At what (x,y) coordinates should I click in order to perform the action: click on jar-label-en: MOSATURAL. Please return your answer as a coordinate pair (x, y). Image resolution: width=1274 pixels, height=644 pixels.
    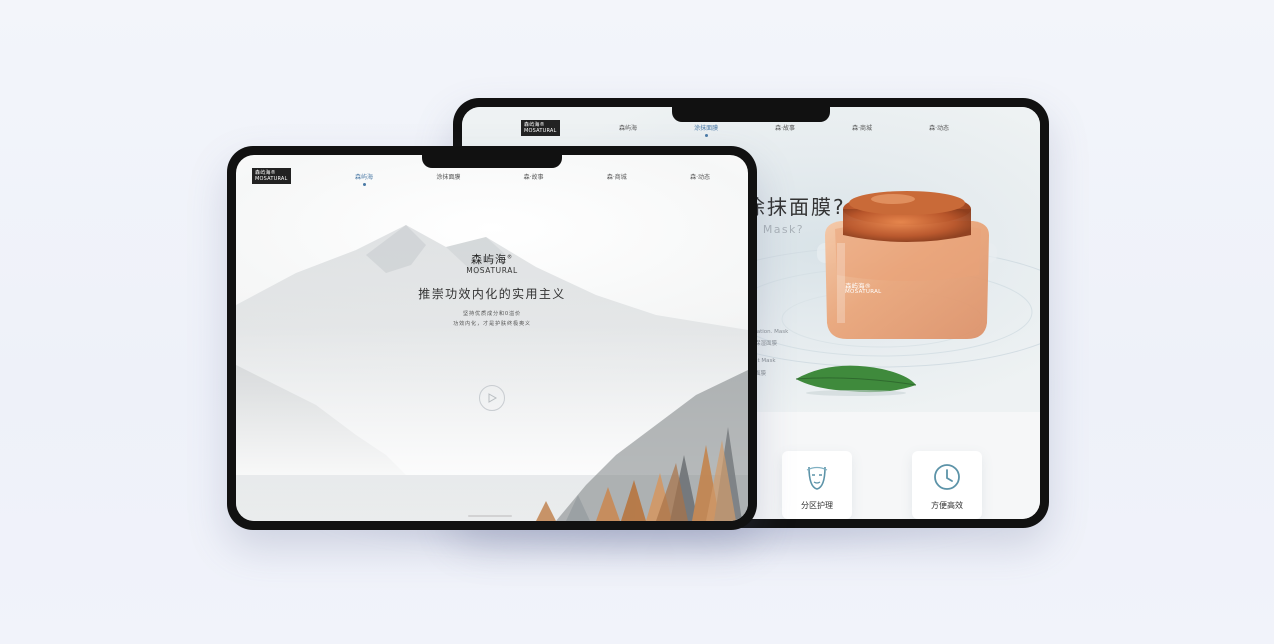
    Looking at the image, I should click on (863, 292).